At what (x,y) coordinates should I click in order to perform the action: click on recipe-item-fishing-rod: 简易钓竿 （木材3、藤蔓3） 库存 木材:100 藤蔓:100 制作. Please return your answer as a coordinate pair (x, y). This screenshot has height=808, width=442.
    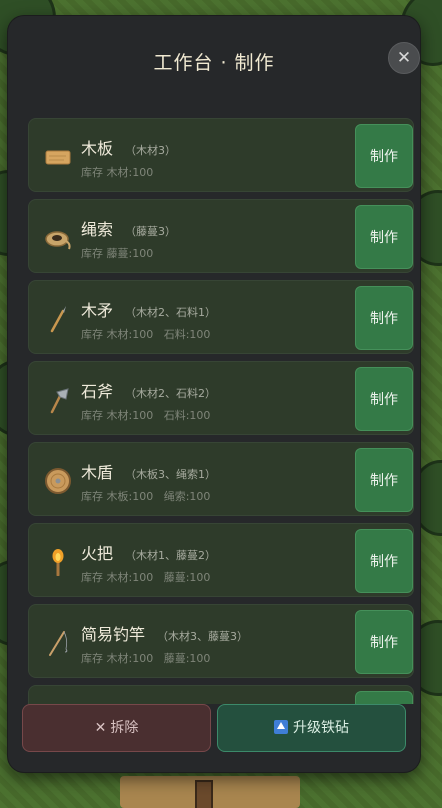
    Looking at the image, I should click on (221, 641).